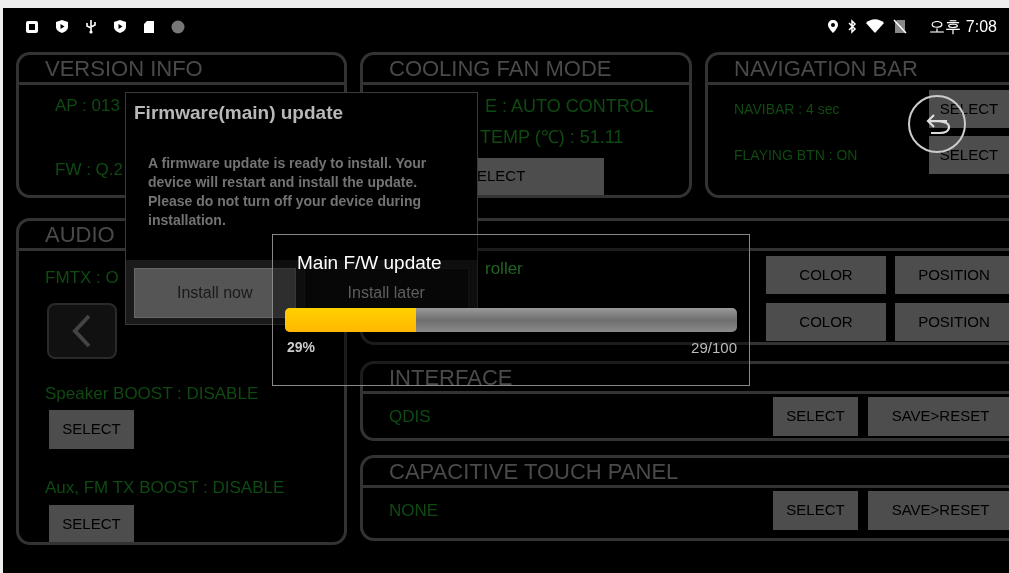 The height and width of the screenshot is (573, 1009). I want to click on location-icon, so click(833, 26).